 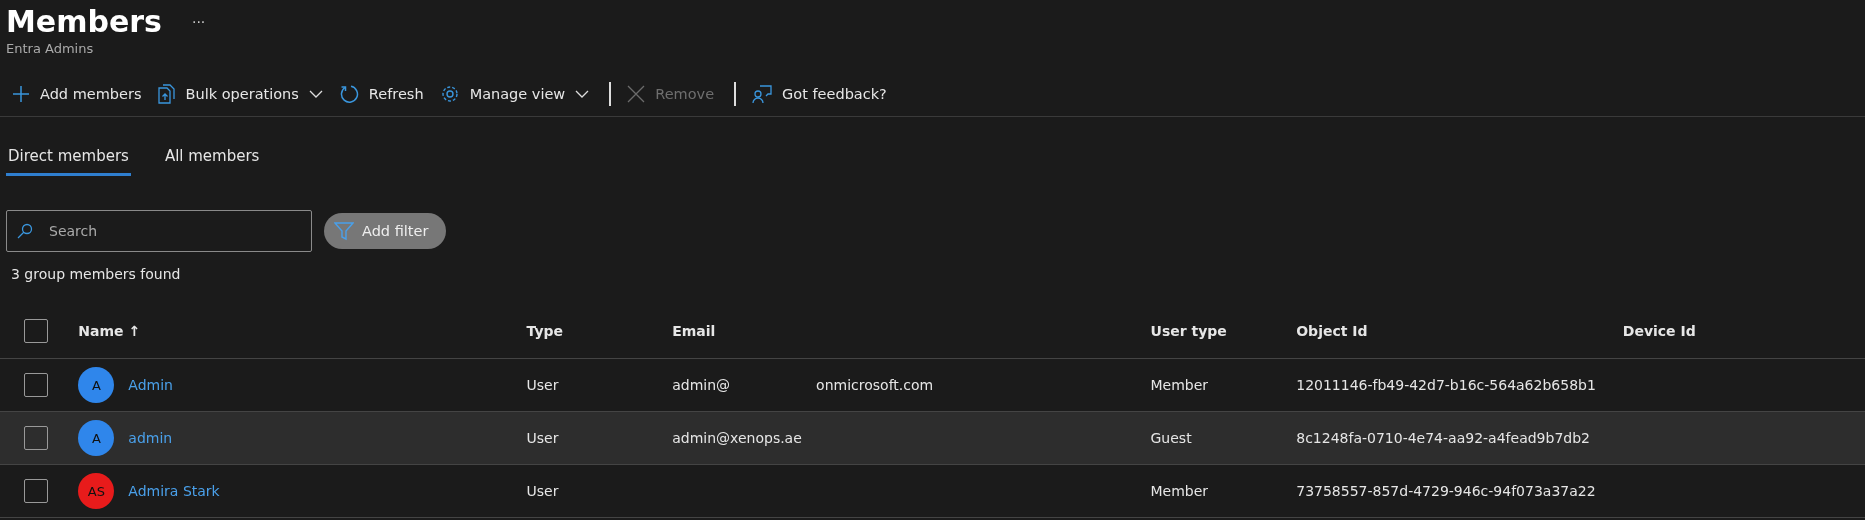 I want to click on avatar: AS, so click(x=96, y=491).